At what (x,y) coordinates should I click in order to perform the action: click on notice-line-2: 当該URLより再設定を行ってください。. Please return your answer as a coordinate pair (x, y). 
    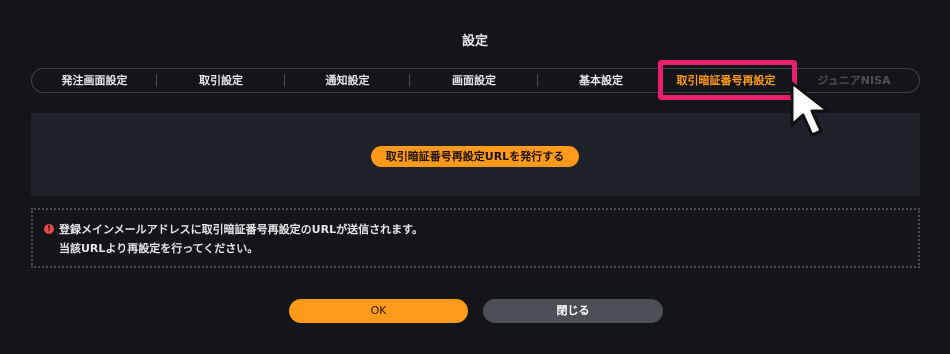
    Looking at the image, I should click on (159, 248).